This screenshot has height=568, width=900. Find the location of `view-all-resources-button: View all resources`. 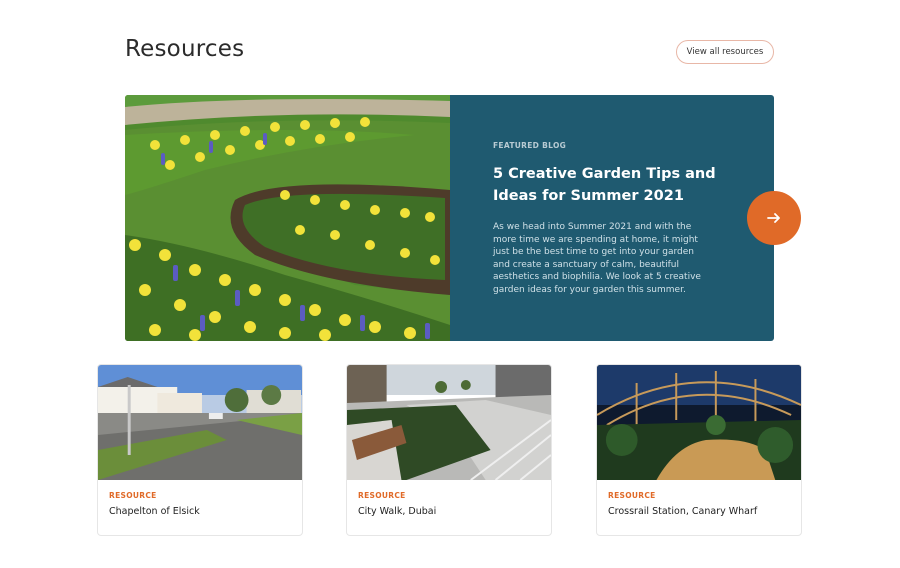

view-all-resources-button: View all resources is located at coordinates (725, 52).